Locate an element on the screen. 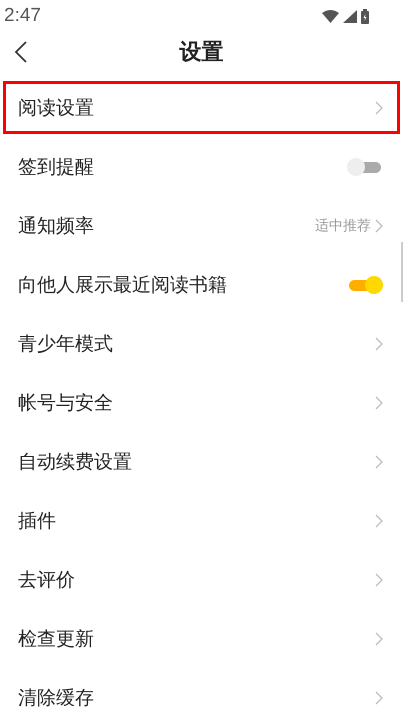 The width and height of the screenshot is (403, 722). settings-row: 插件 is located at coordinates (201, 520).